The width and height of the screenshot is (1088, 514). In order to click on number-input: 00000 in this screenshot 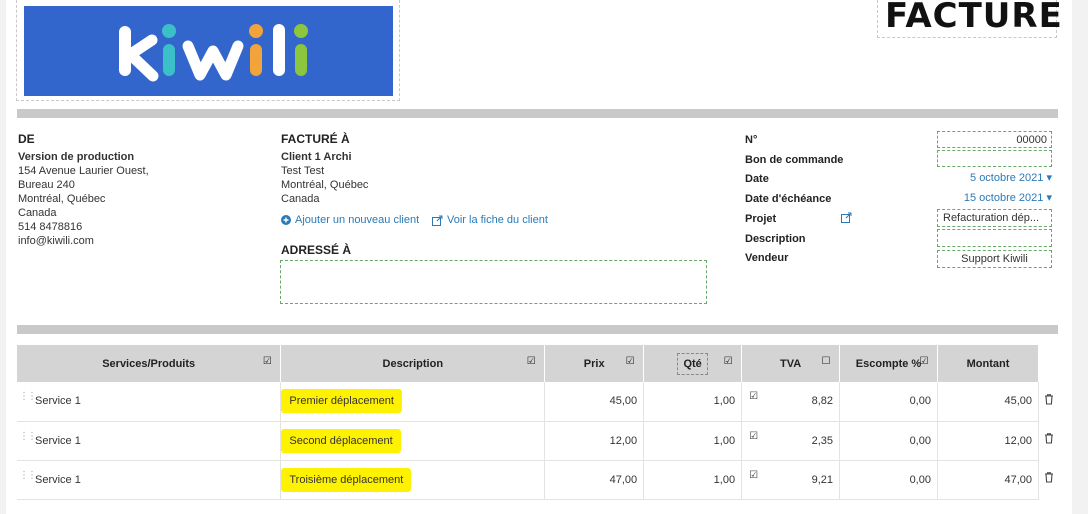, I will do `click(994, 139)`.